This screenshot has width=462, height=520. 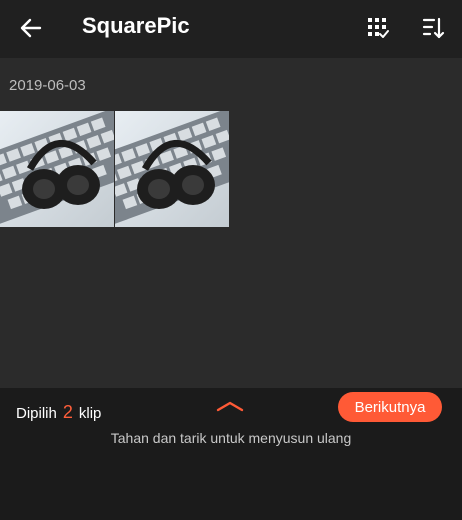 What do you see at coordinates (136, 25) in the screenshot?
I see `app-title: SquarePic` at bounding box center [136, 25].